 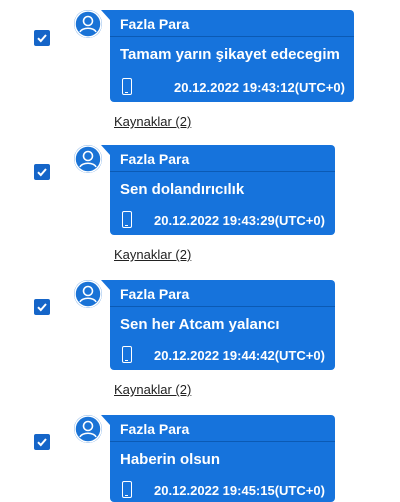 What do you see at coordinates (200, 324) in the screenshot?
I see `message-text: Sen her Atcam yalancı` at bounding box center [200, 324].